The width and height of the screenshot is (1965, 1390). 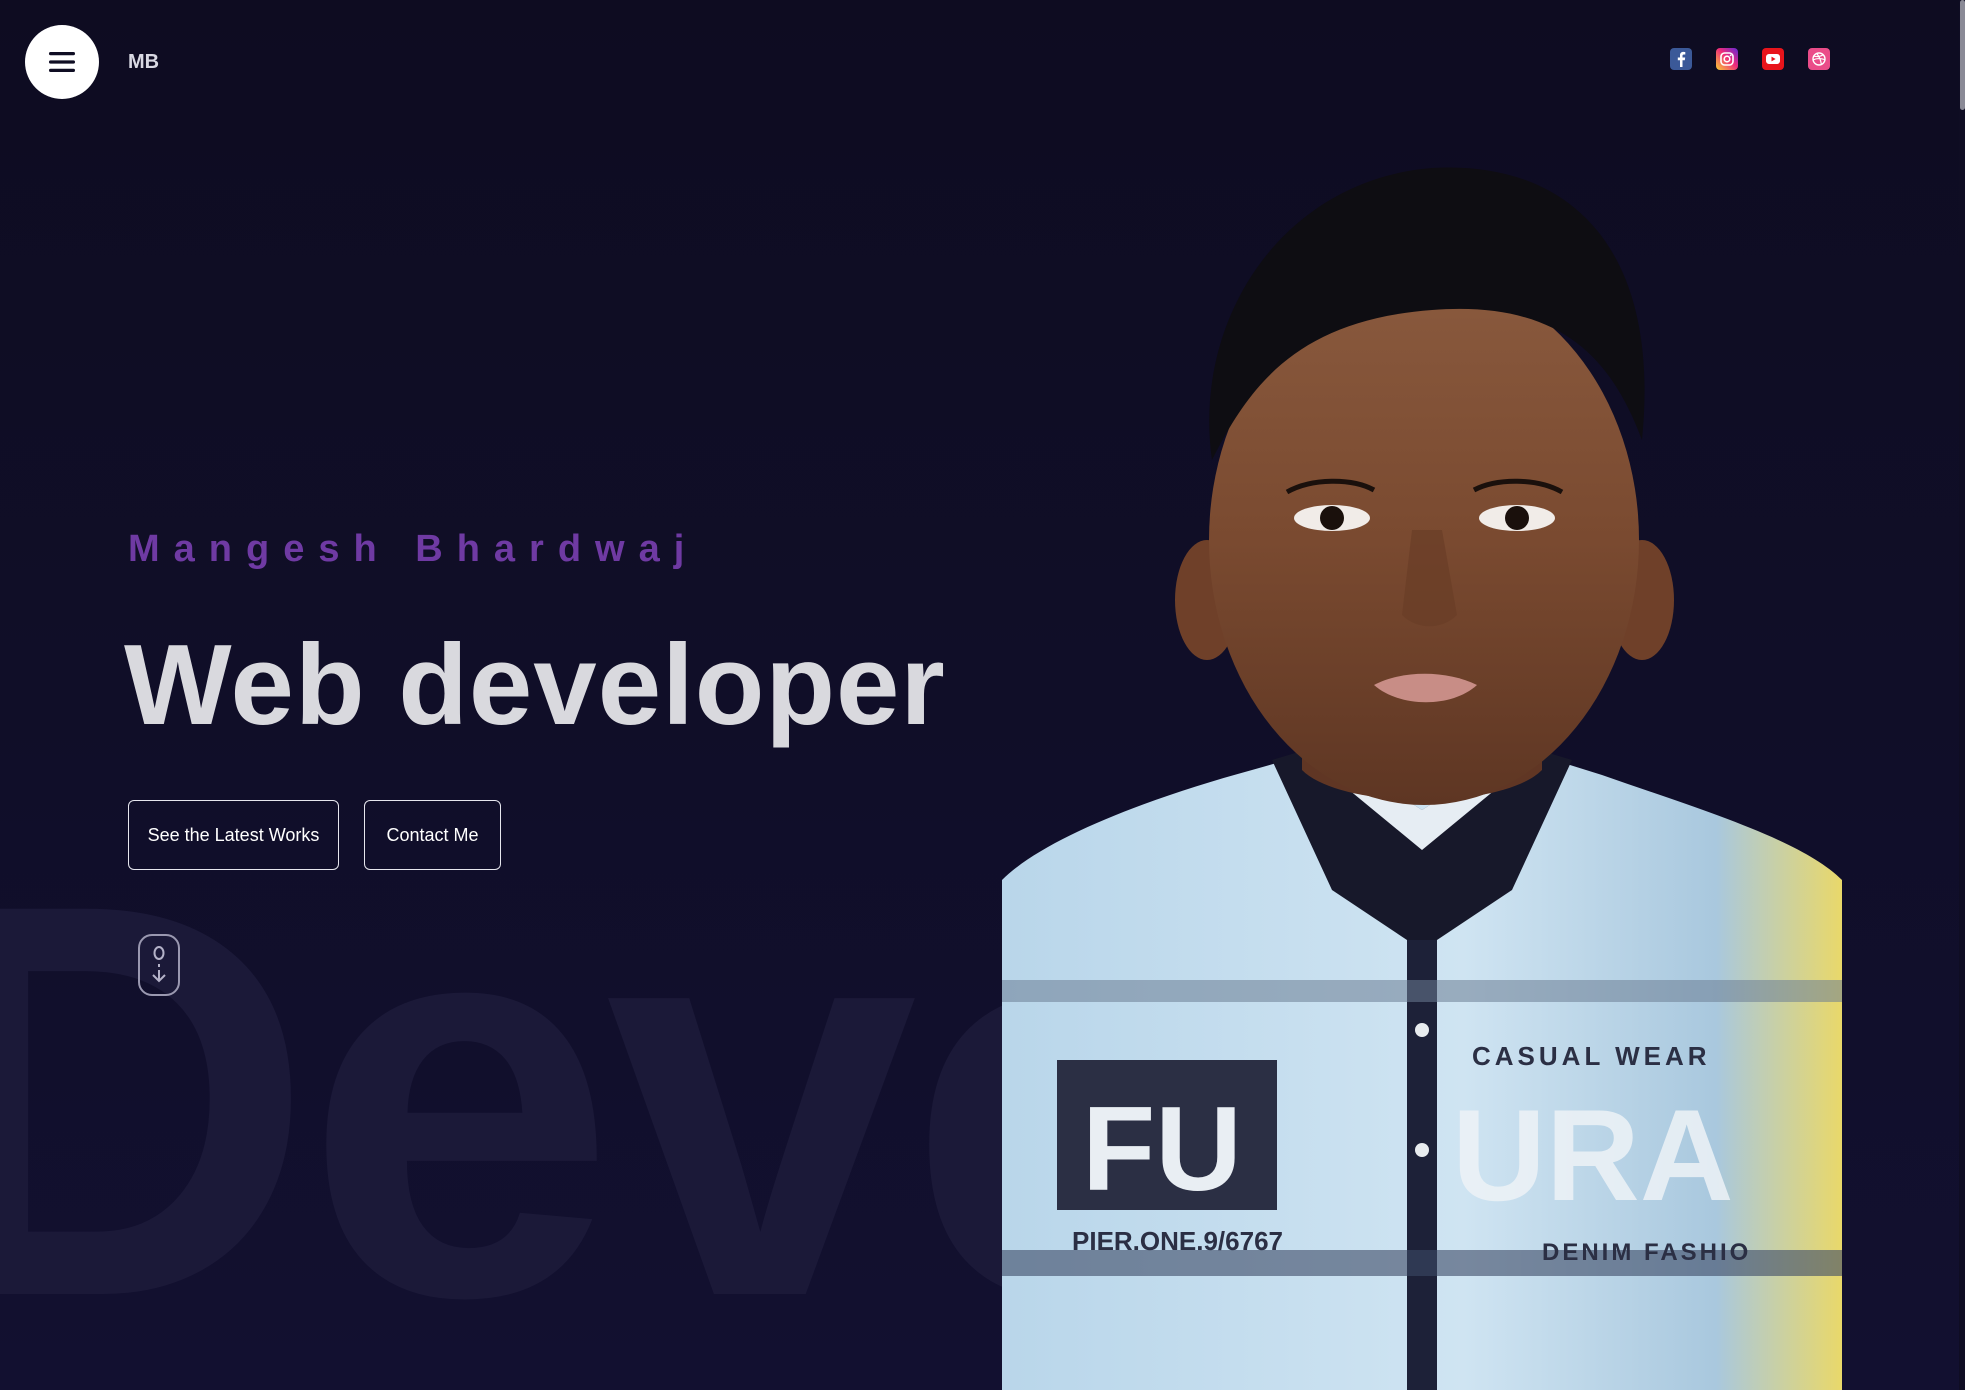 What do you see at coordinates (1962, 695) in the screenshot?
I see `scrollbar` at bounding box center [1962, 695].